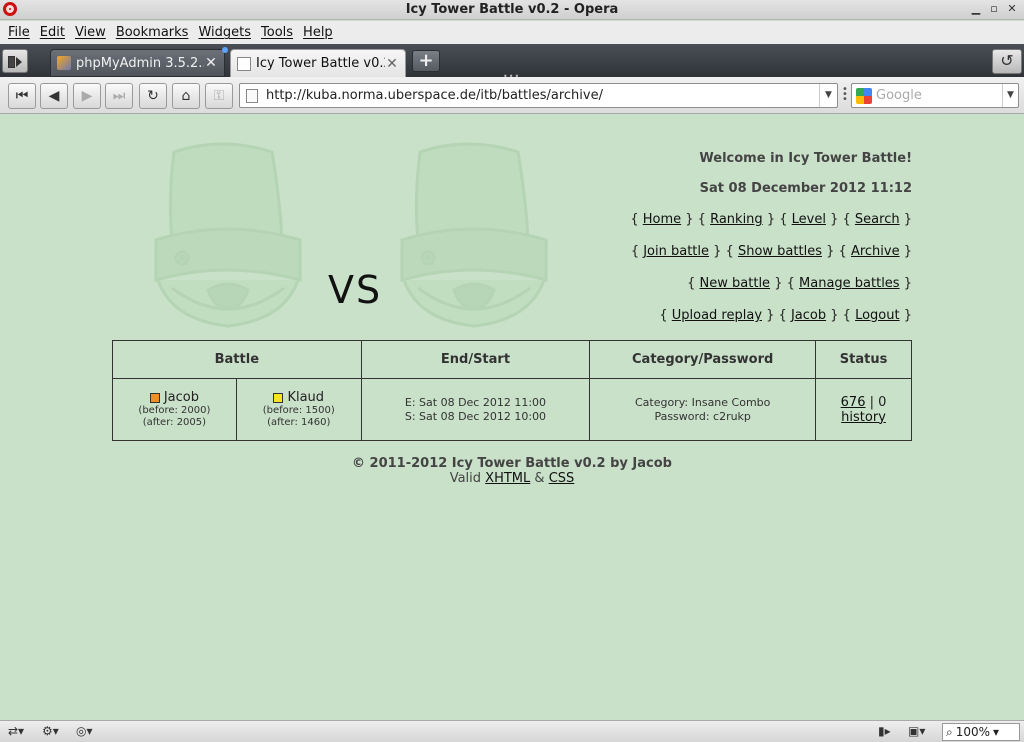  What do you see at coordinates (465, 478) in the screenshot?
I see `valid-label: Valid` at bounding box center [465, 478].